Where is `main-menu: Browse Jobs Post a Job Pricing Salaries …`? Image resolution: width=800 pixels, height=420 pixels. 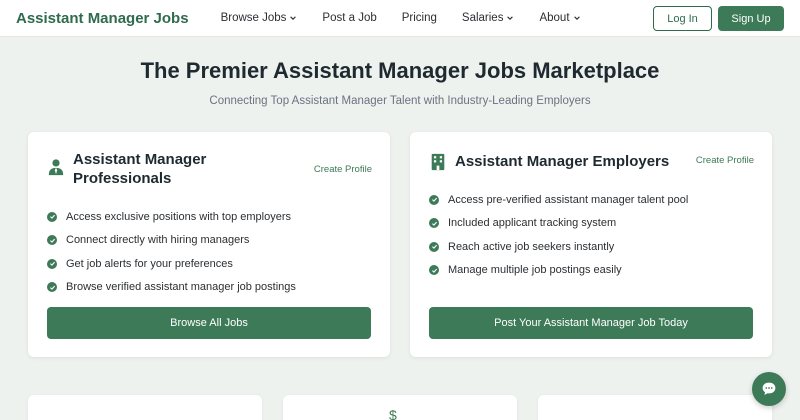 main-menu: Browse Jobs Post a Job Pricing Salaries … is located at coordinates (413, 18).